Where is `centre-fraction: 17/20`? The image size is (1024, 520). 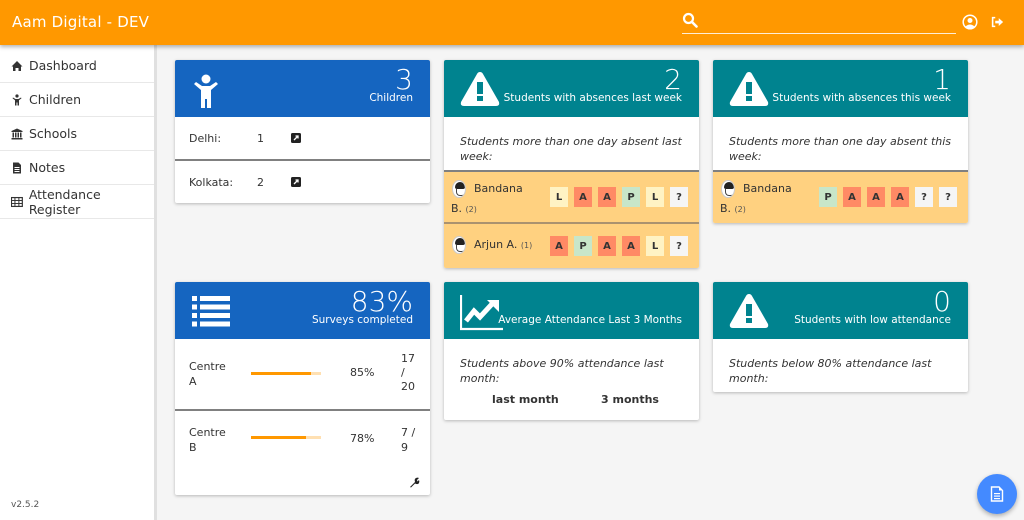
centre-fraction: 17/20 is located at coordinates (408, 372).